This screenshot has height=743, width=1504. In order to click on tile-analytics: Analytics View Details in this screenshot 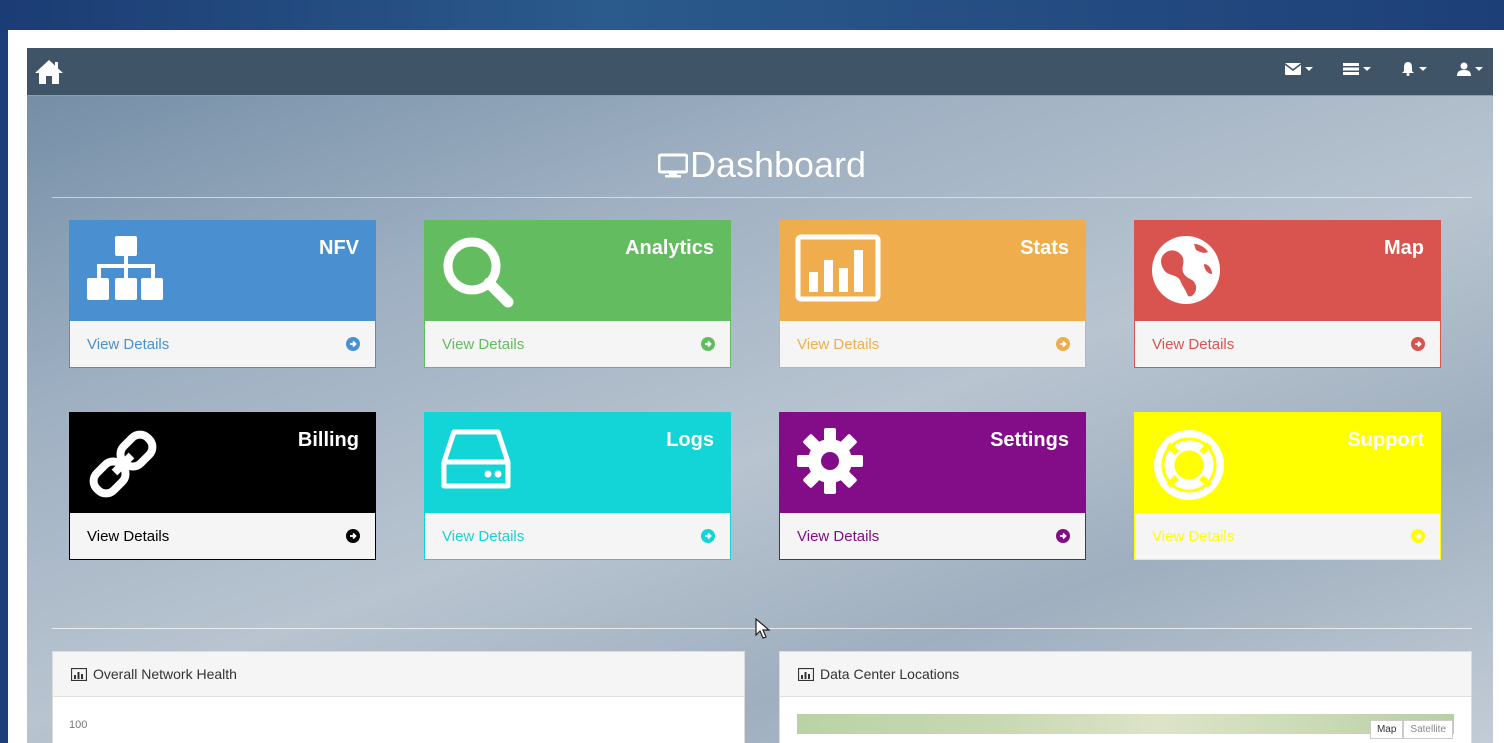, I will do `click(577, 294)`.